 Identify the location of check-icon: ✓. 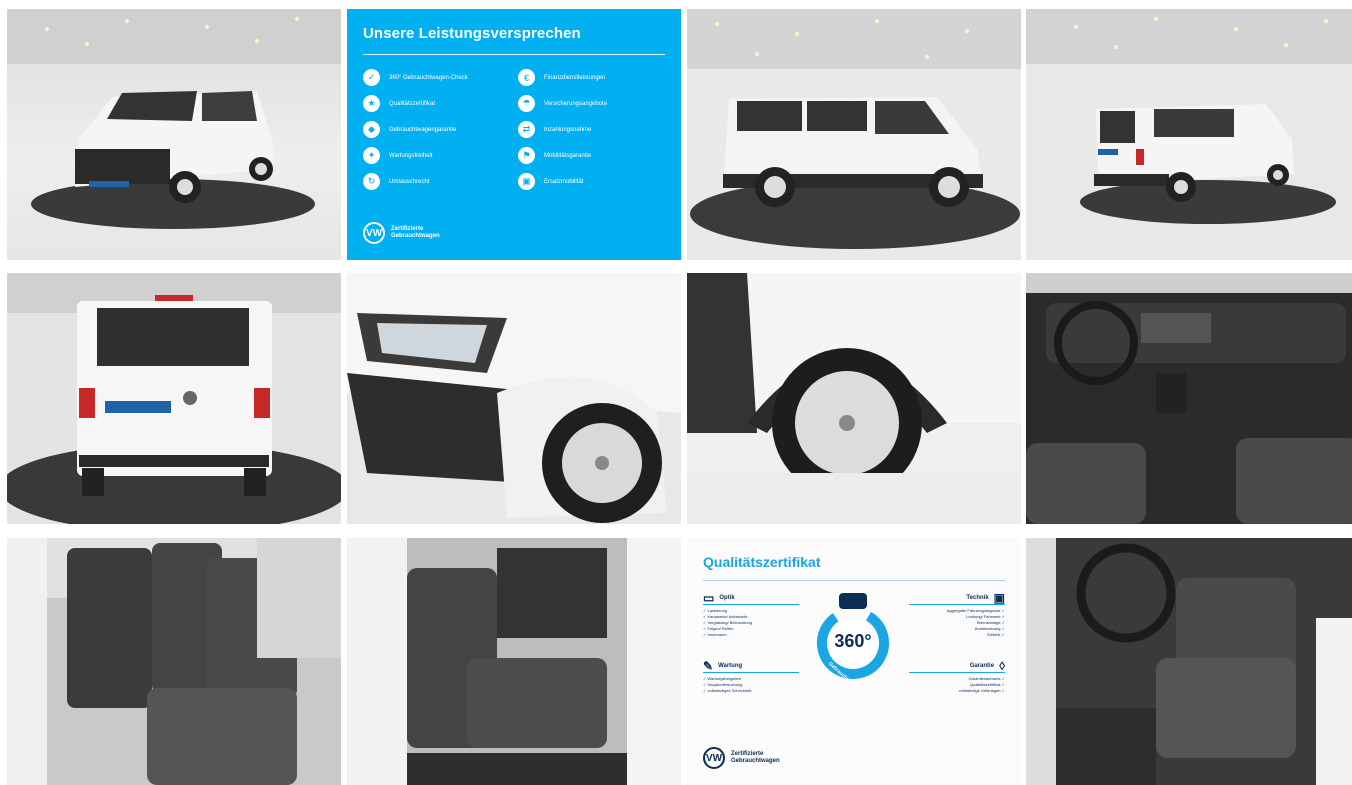
(371, 77).